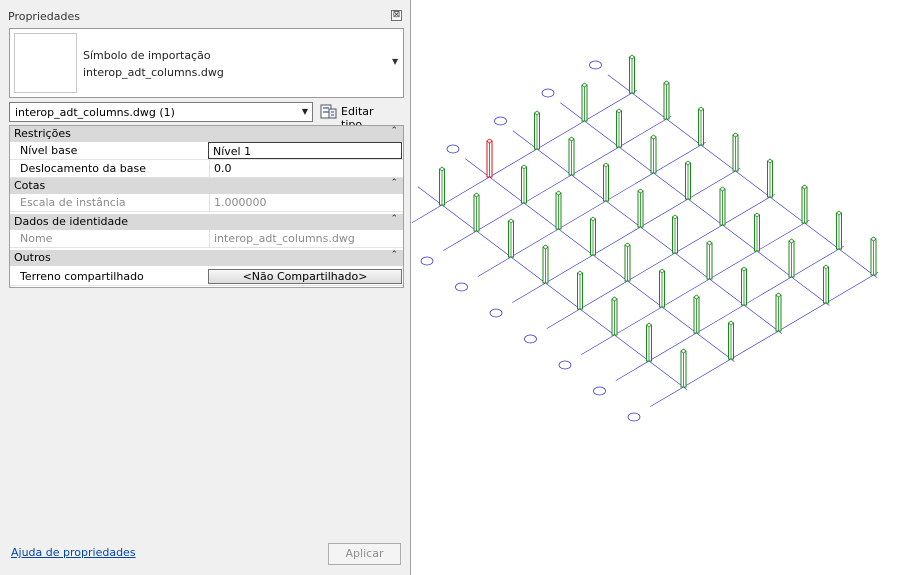  What do you see at coordinates (44, 16) in the screenshot?
I see `palette-title: Propriedades` at bounding box center [44, 16].